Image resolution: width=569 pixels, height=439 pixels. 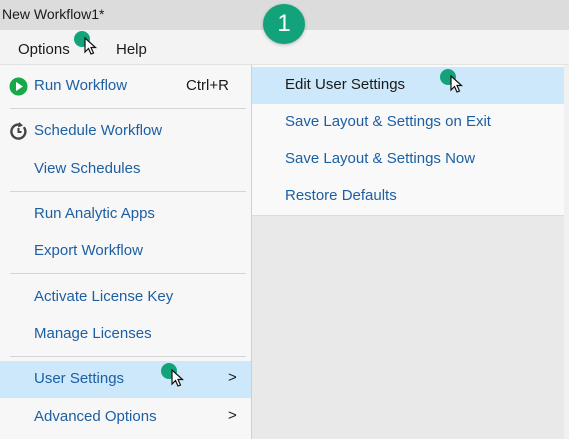 What do you see at coordinates (345, 84) in the screenshot?
I see `submenu-item-label: Edit User Settings` at bounding box center [345, 84].